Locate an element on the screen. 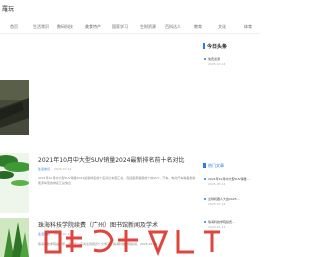 This screenshot has height=257, width=320. article-1-thumbnail is located at coordinates (14, 183).